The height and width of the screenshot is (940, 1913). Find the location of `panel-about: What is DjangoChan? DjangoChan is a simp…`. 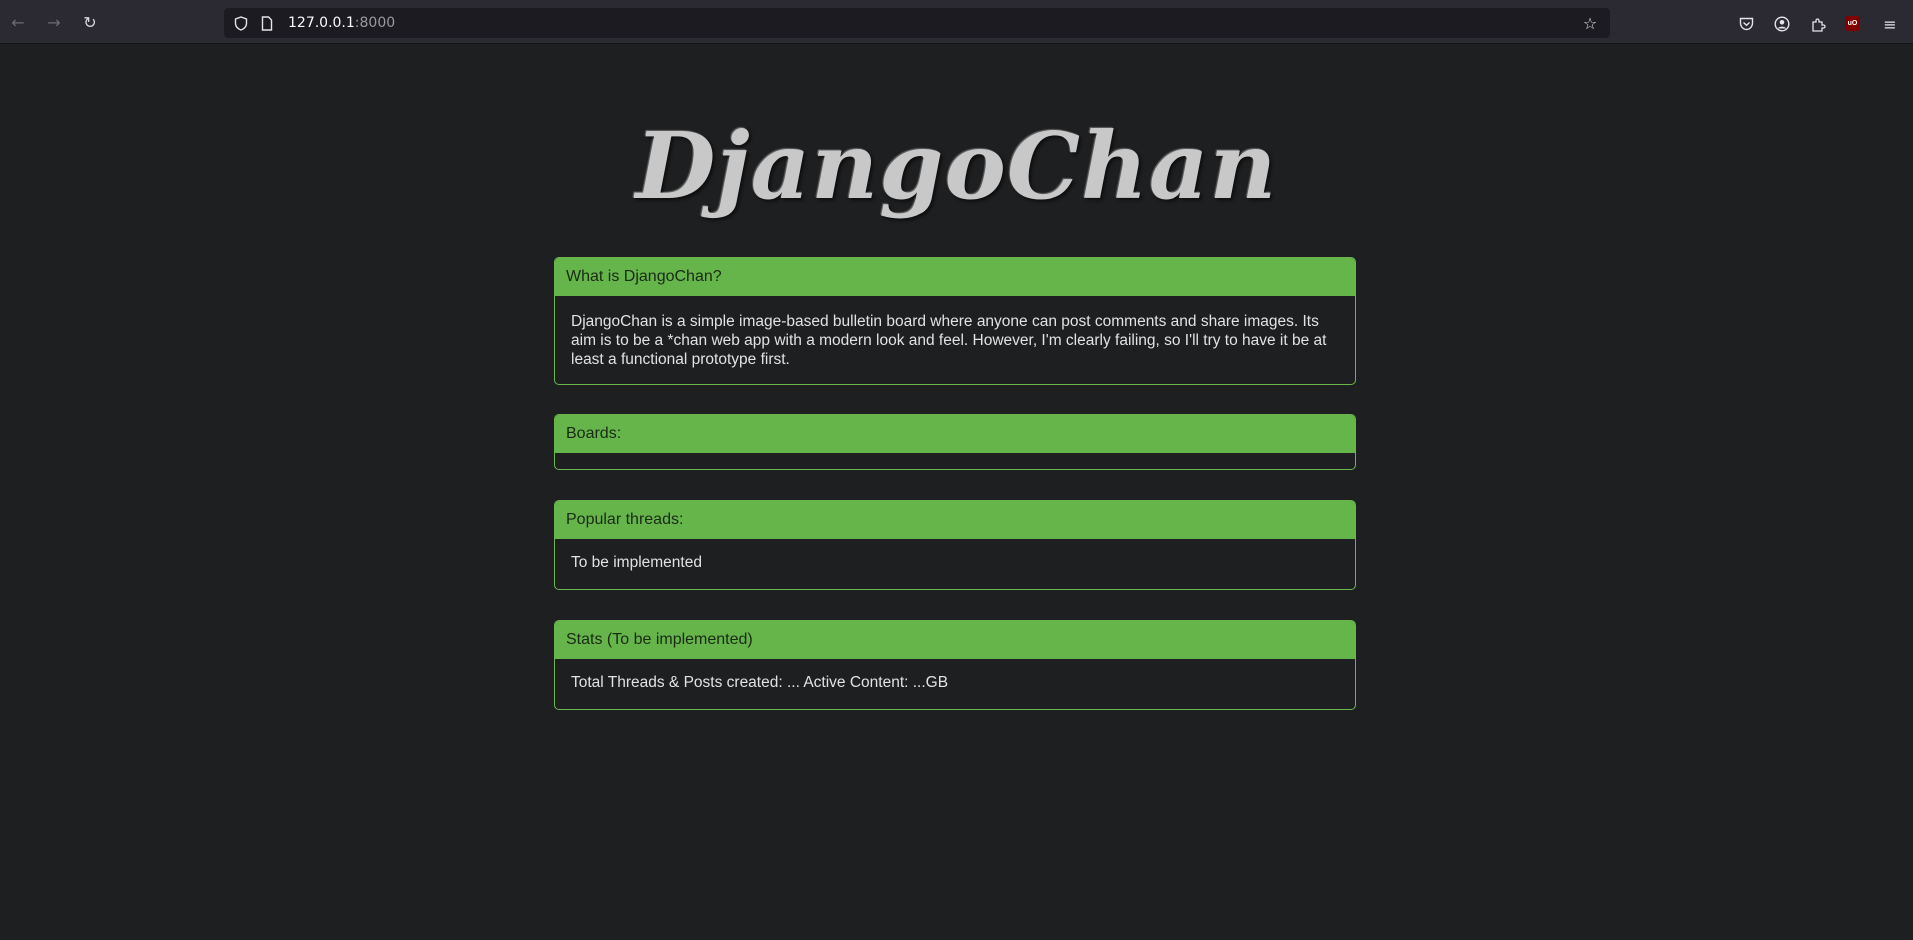

panel-about: What is DjangoChan? DjangoChan is a simp… is located at coordinates (955, 321).